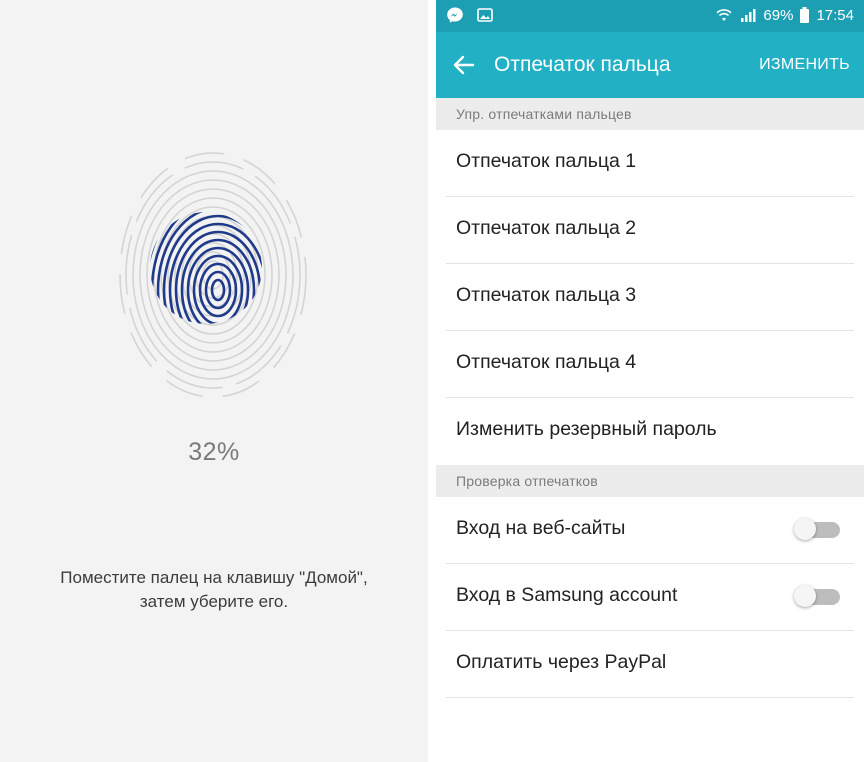  Describe the element at coordinates (804, 15) in the screenshot. I see `battery-icon` at that location.